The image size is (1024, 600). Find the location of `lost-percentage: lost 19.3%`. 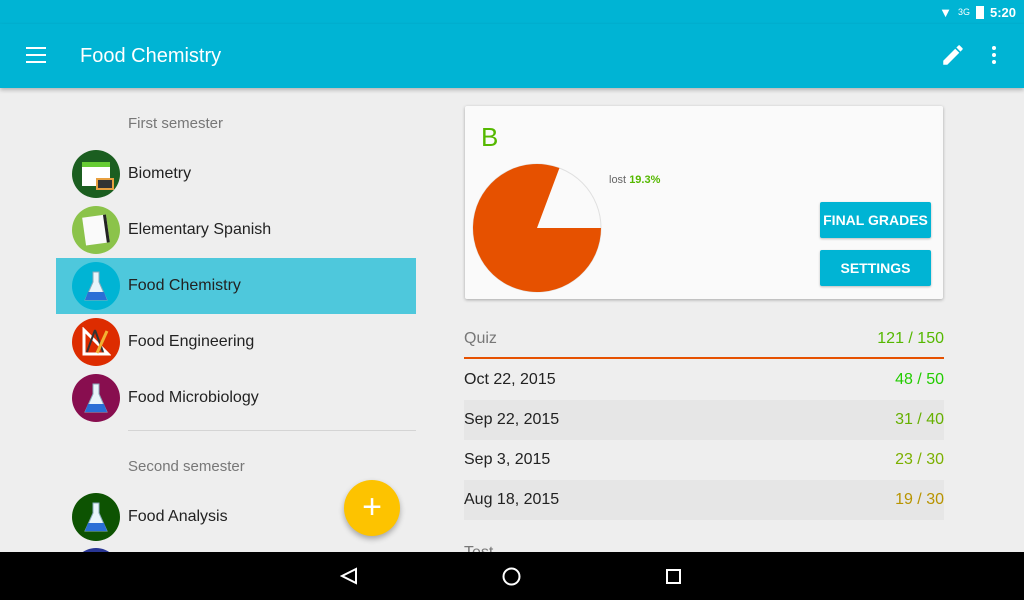

lost-percentage: lost 19.3% is located at coordinates (635, 180).